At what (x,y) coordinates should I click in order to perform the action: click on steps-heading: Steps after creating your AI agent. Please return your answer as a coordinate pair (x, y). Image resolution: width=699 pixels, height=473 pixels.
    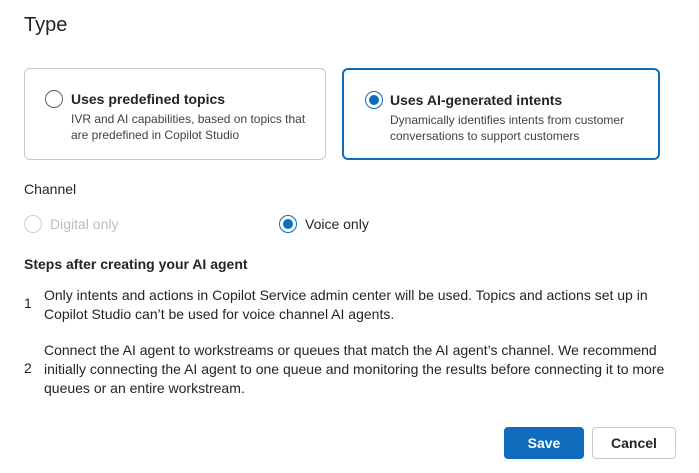
    Looking at the image, I should click on (136, 264).